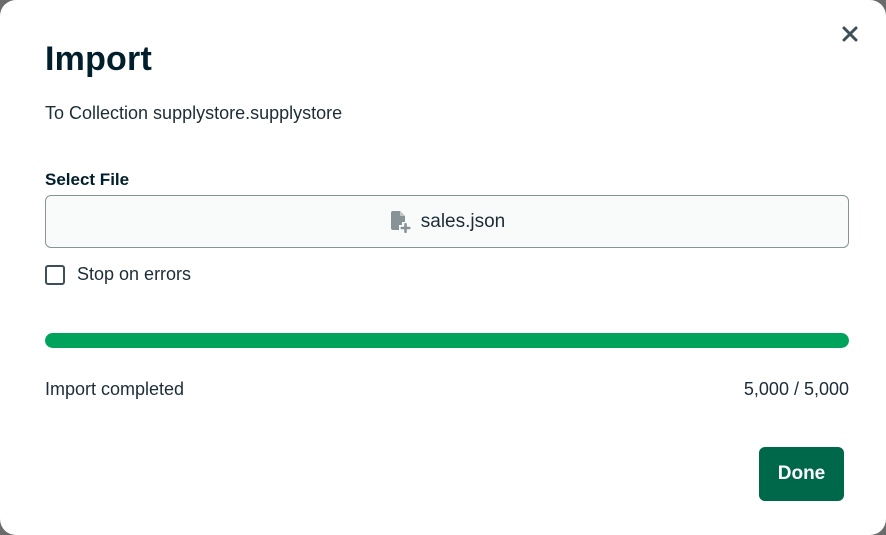 This screenshot has width=886, height=535. What do you see at coordinates (87, 179) in the screenshot?
I see `select-file-label: Select File` at bounding box center [87, 179].